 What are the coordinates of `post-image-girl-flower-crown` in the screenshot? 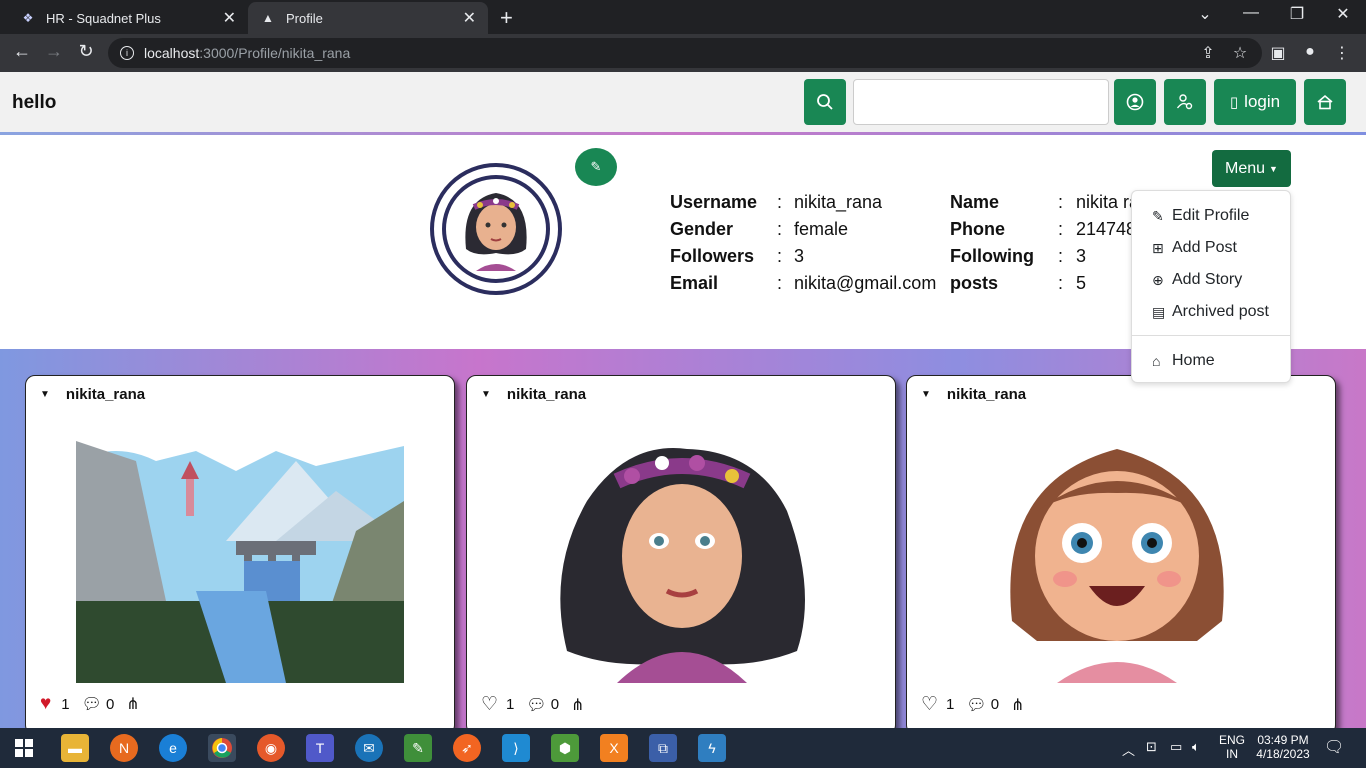 It's located at (682, 552).